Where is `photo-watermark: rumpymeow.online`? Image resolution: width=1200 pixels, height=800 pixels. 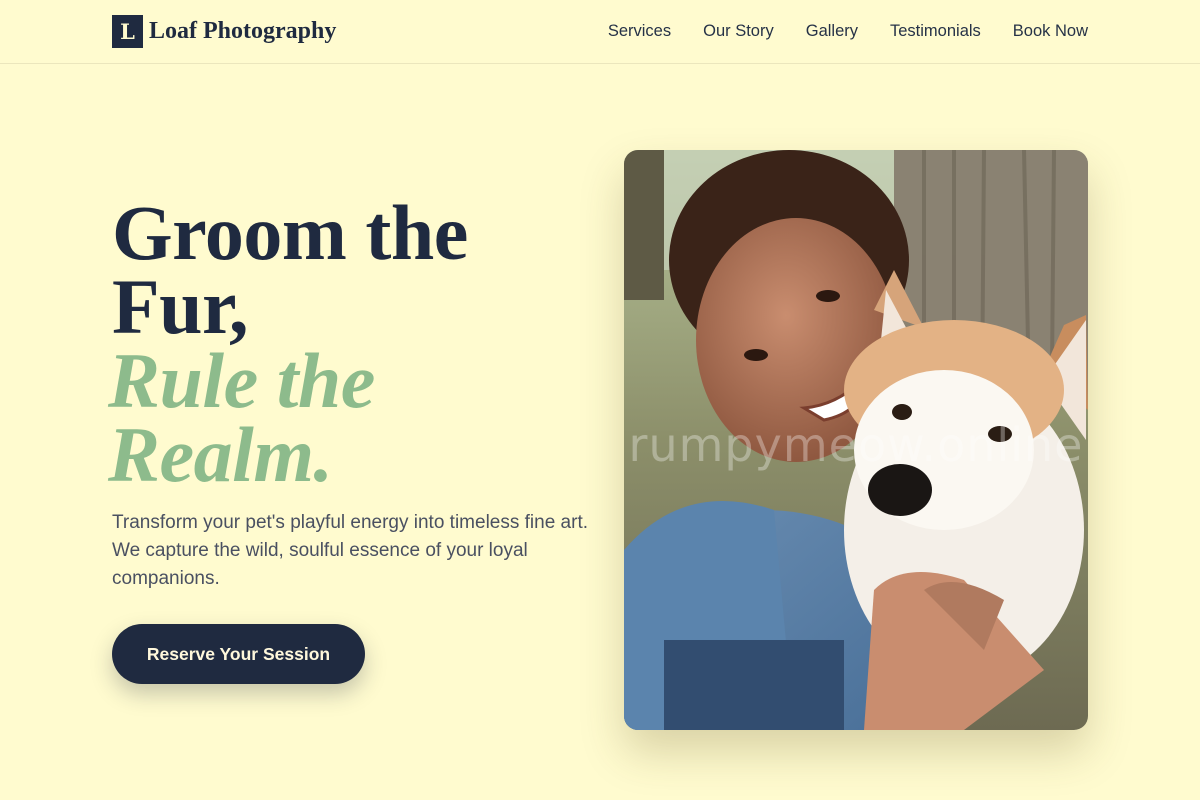
photo-watermark: rumpymeow.online is located at coordinates (856, 445).